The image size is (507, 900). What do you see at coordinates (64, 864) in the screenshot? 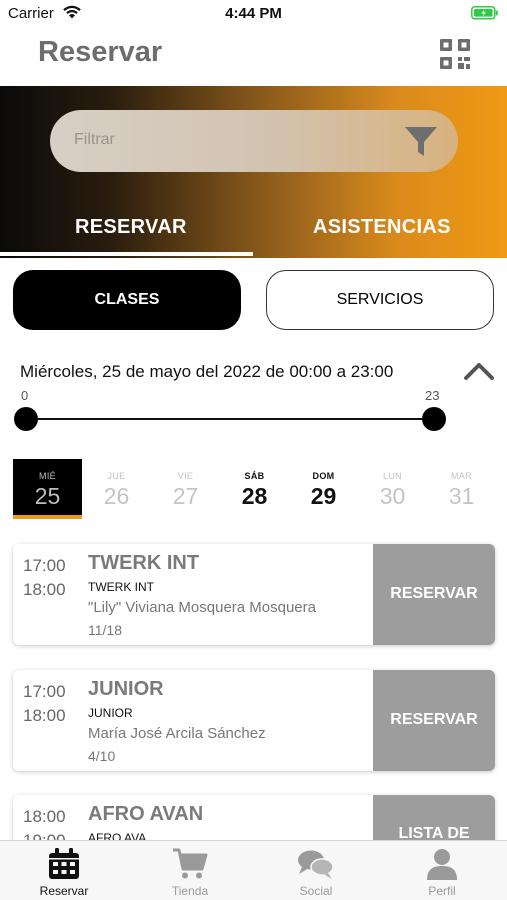
I see `calendar-icon` at bounding box center [64, 864].